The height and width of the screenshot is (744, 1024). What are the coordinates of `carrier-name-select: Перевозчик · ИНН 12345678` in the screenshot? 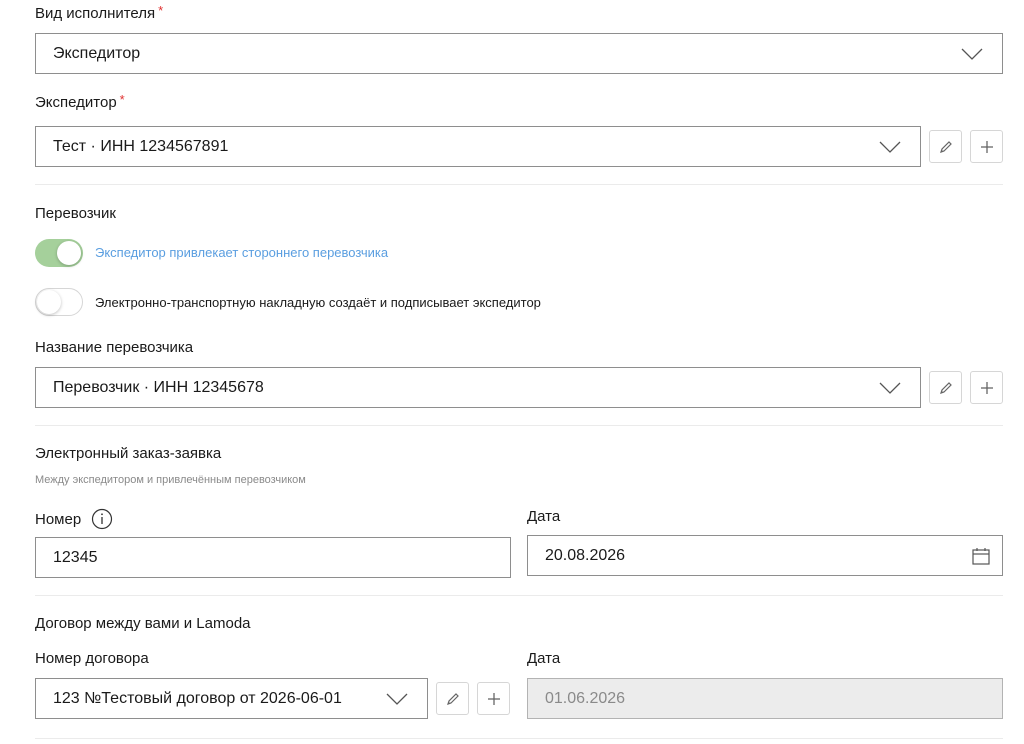 It's located at (478, 387).